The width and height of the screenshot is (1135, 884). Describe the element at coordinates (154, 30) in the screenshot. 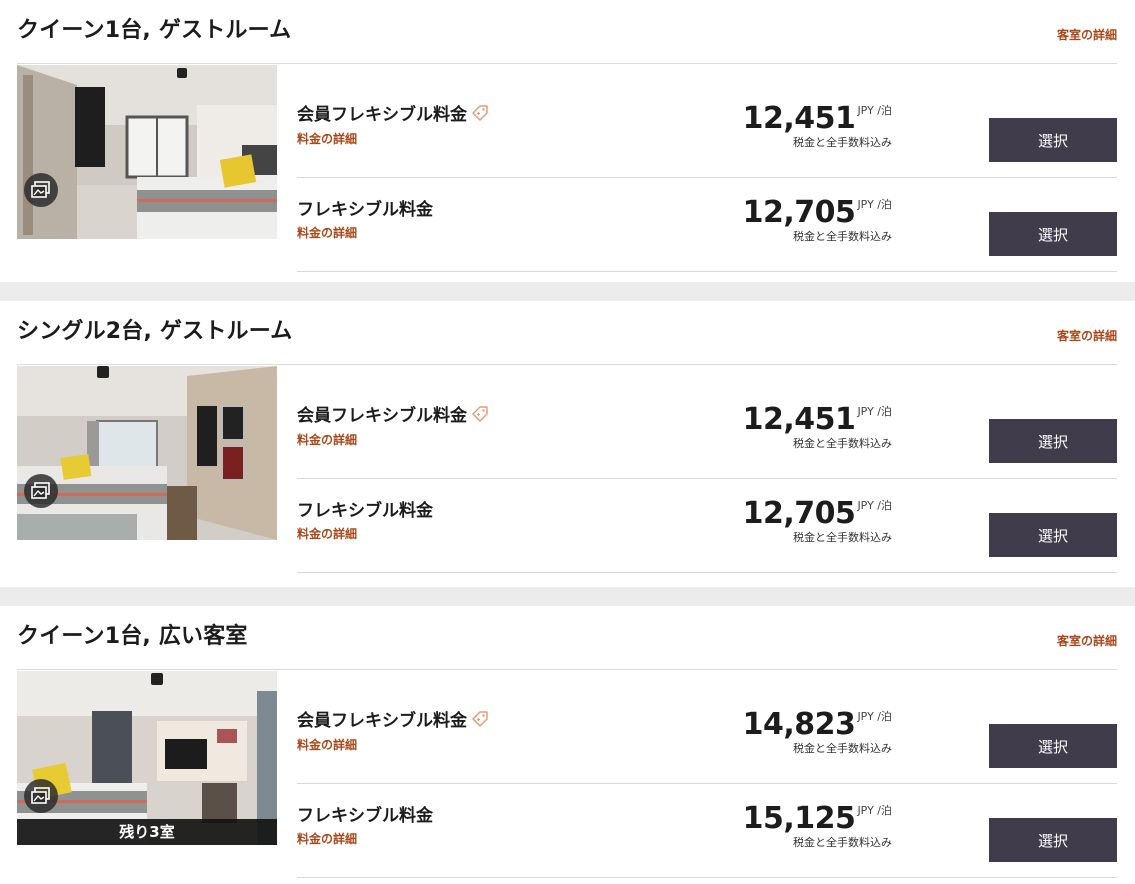

I see `room-title: クイーン1台, ゲストルーム` at that location.